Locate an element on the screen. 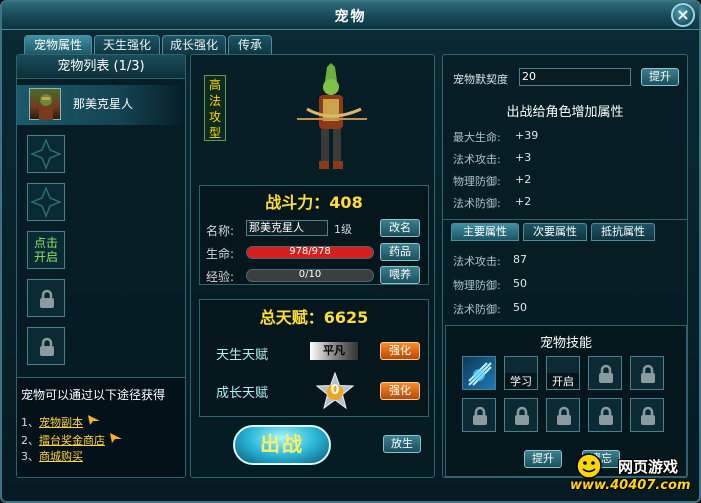 The image size is (701, 503). title-bar: 宠物 × is located at coordinates (350, 16).